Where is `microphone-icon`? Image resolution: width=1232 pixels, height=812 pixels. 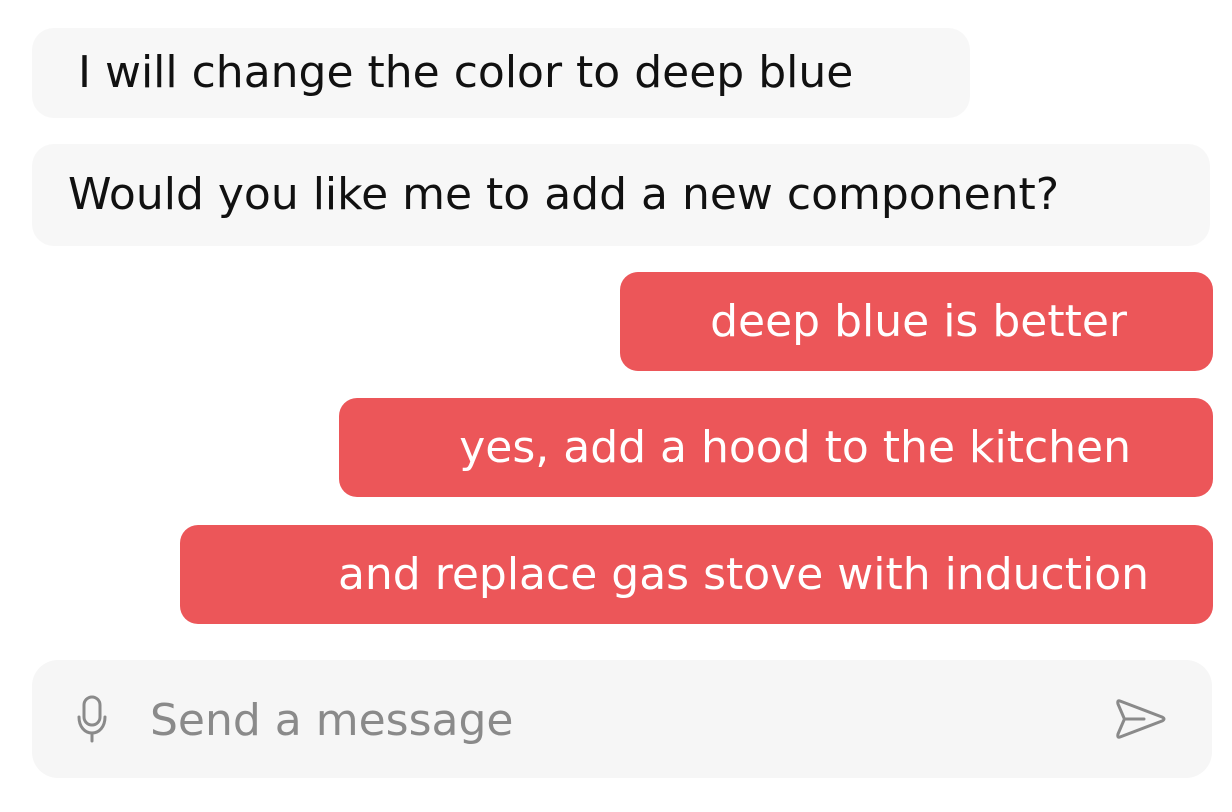 microphone-icon is located at coordinates (92, 721).